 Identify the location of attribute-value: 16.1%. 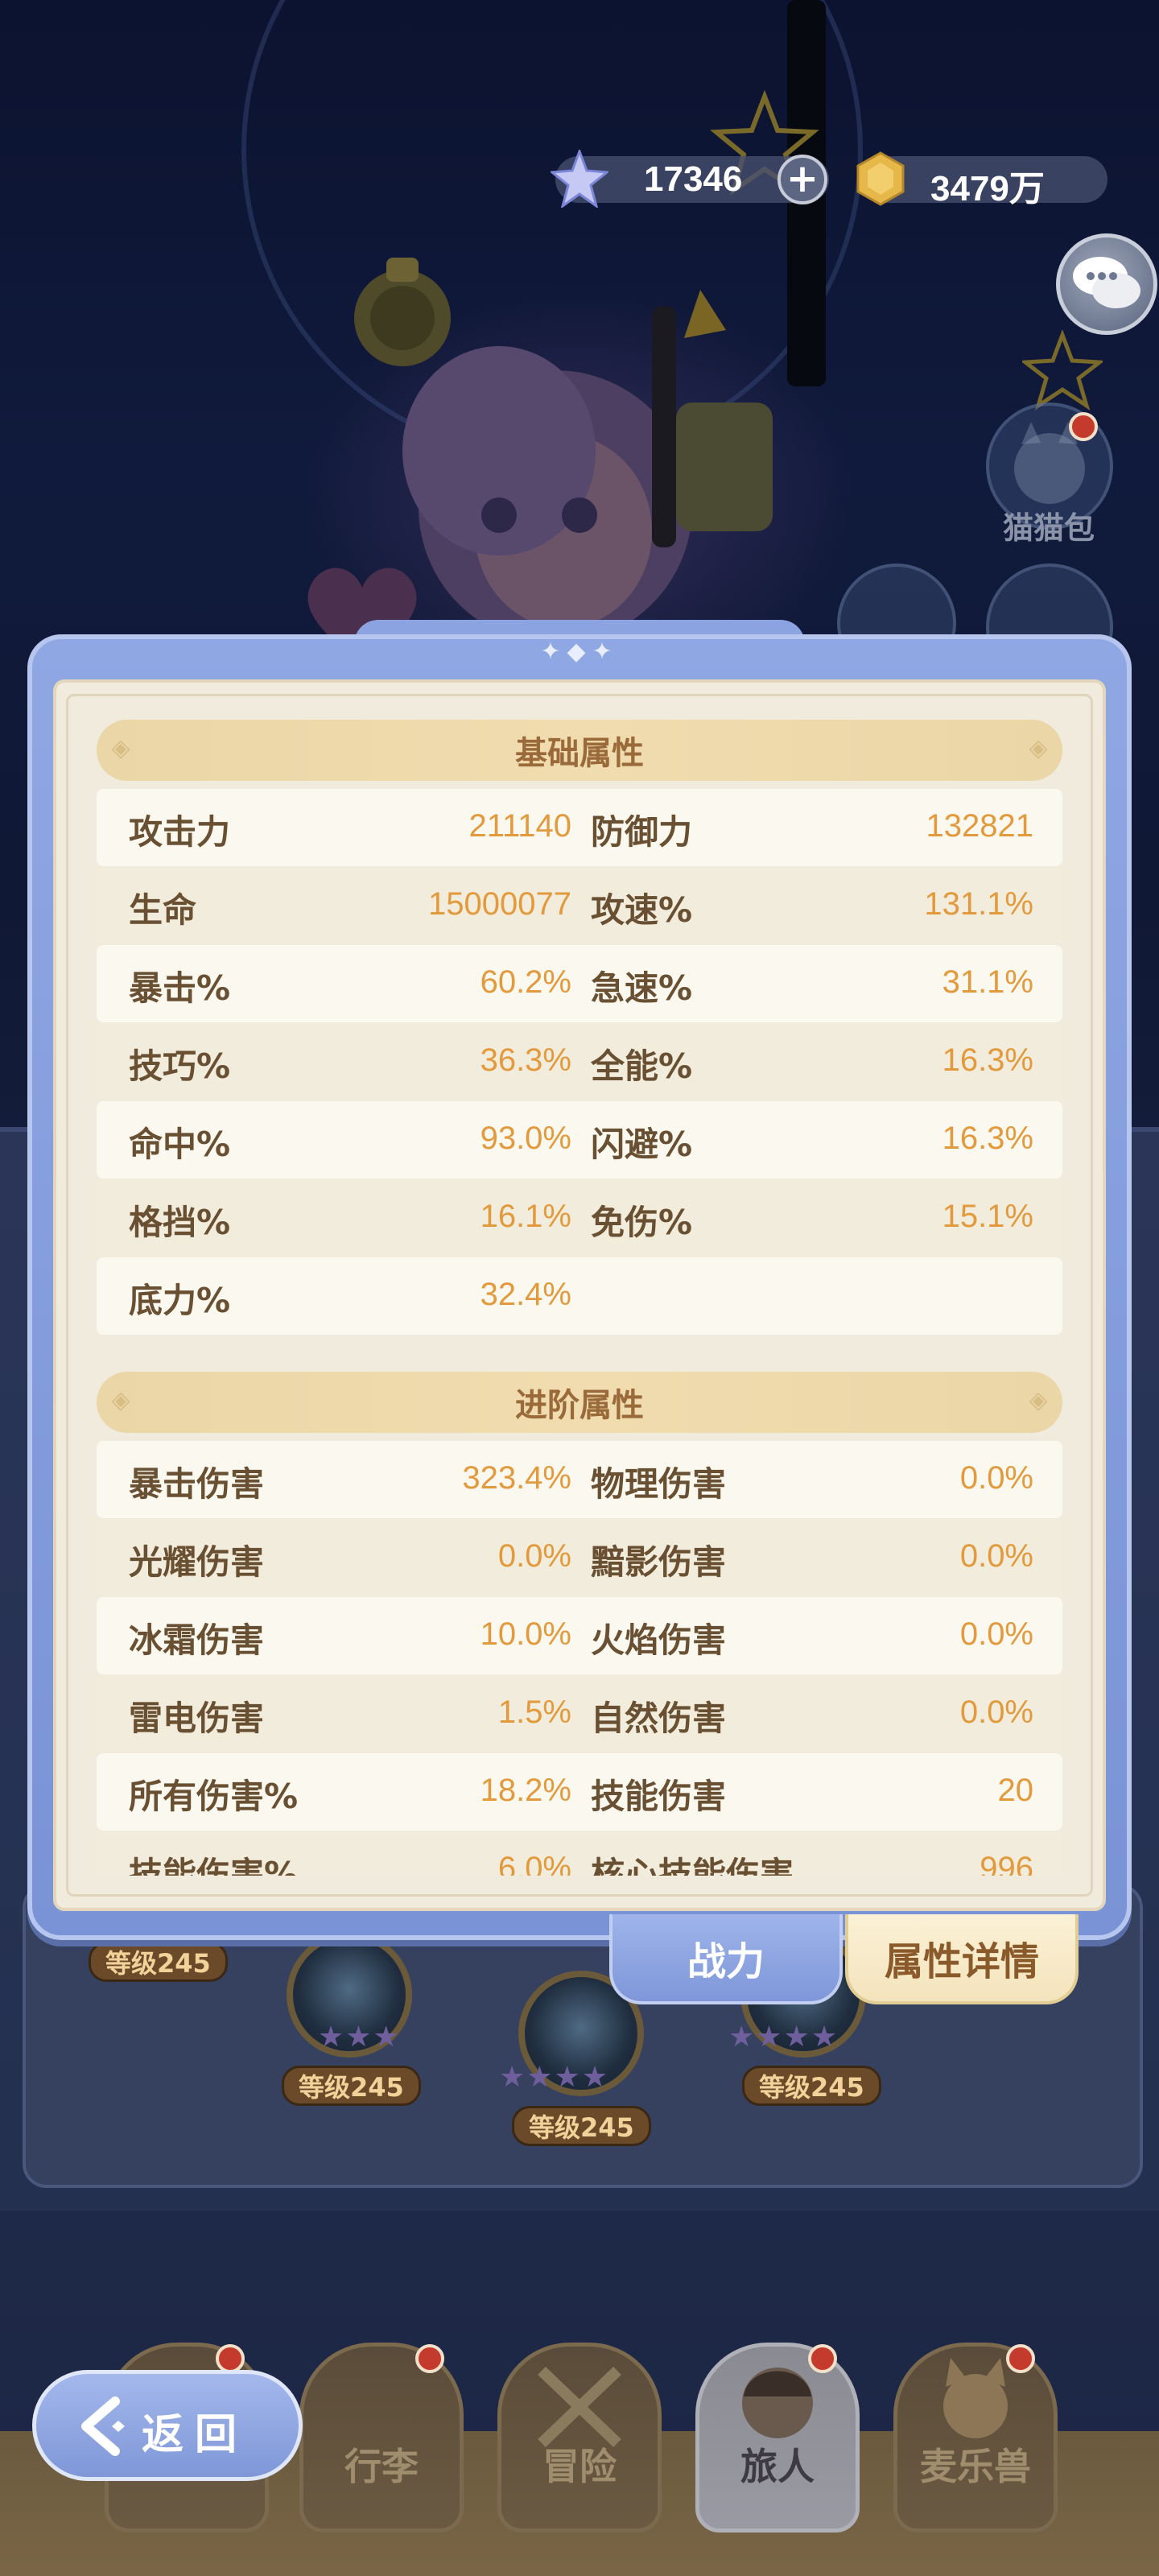
(525, 1216).